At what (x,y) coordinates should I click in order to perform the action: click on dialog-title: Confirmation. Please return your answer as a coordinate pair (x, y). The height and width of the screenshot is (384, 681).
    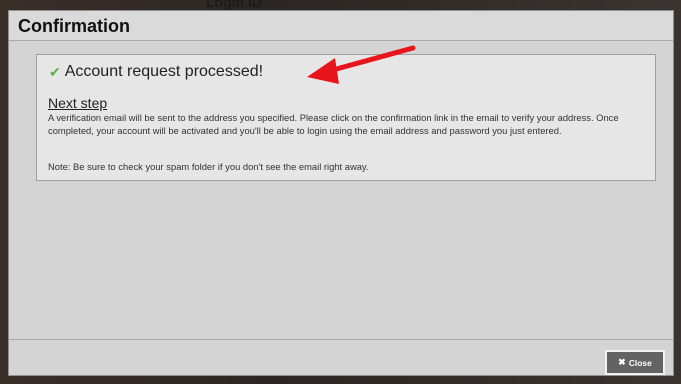
    Looking at the image, I should click on (74, 26).